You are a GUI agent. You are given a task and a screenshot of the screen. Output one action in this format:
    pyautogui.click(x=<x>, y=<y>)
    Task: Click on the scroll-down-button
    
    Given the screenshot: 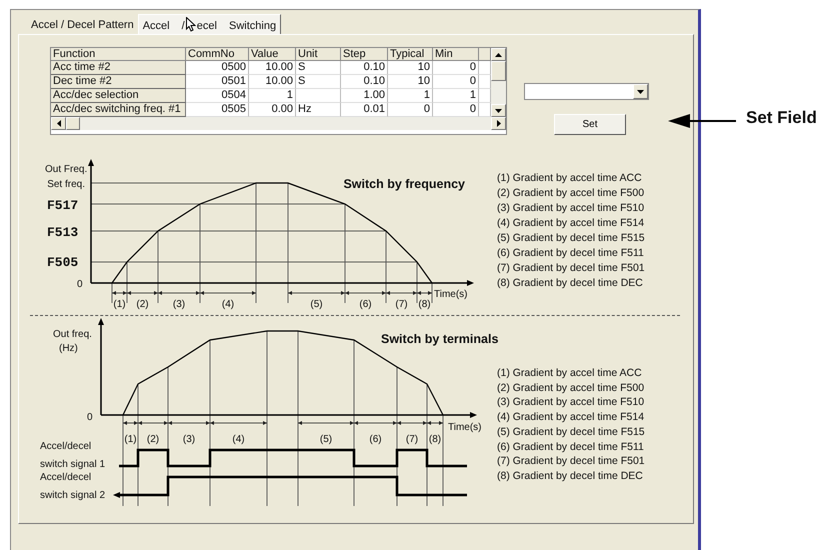 What is the action you would take?
    pyautogui.click(x=498, y=110)
    